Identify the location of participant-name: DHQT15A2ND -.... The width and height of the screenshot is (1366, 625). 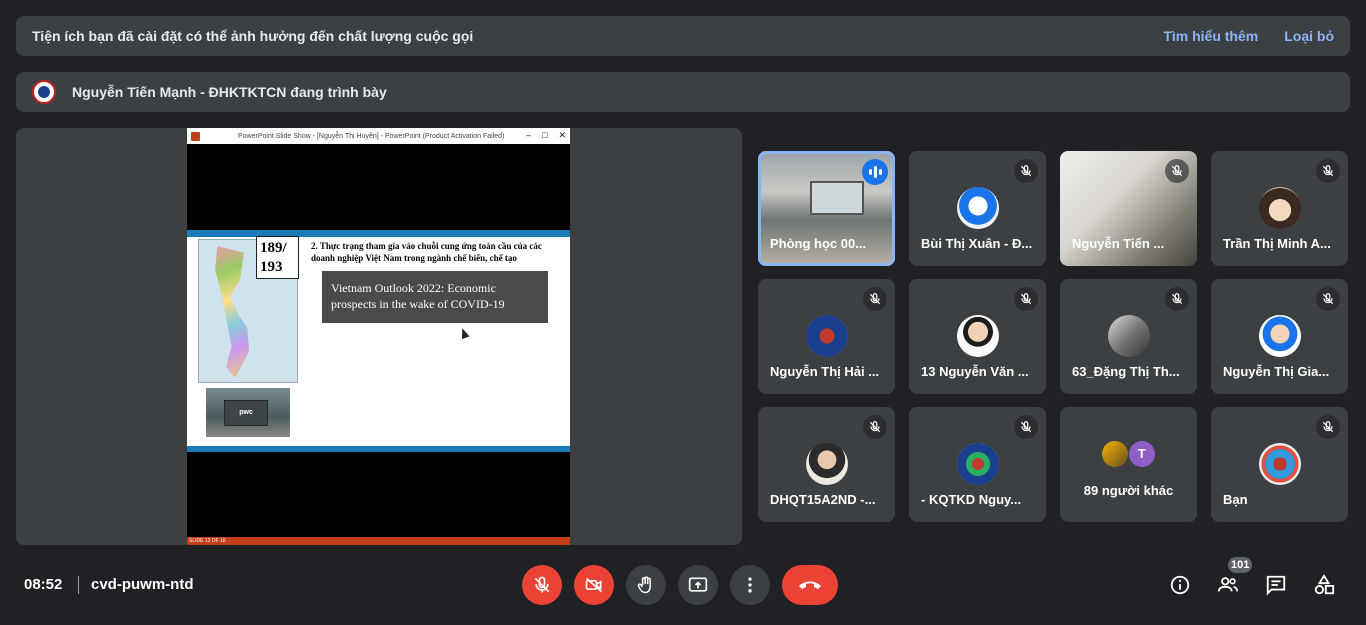
(823, 499).